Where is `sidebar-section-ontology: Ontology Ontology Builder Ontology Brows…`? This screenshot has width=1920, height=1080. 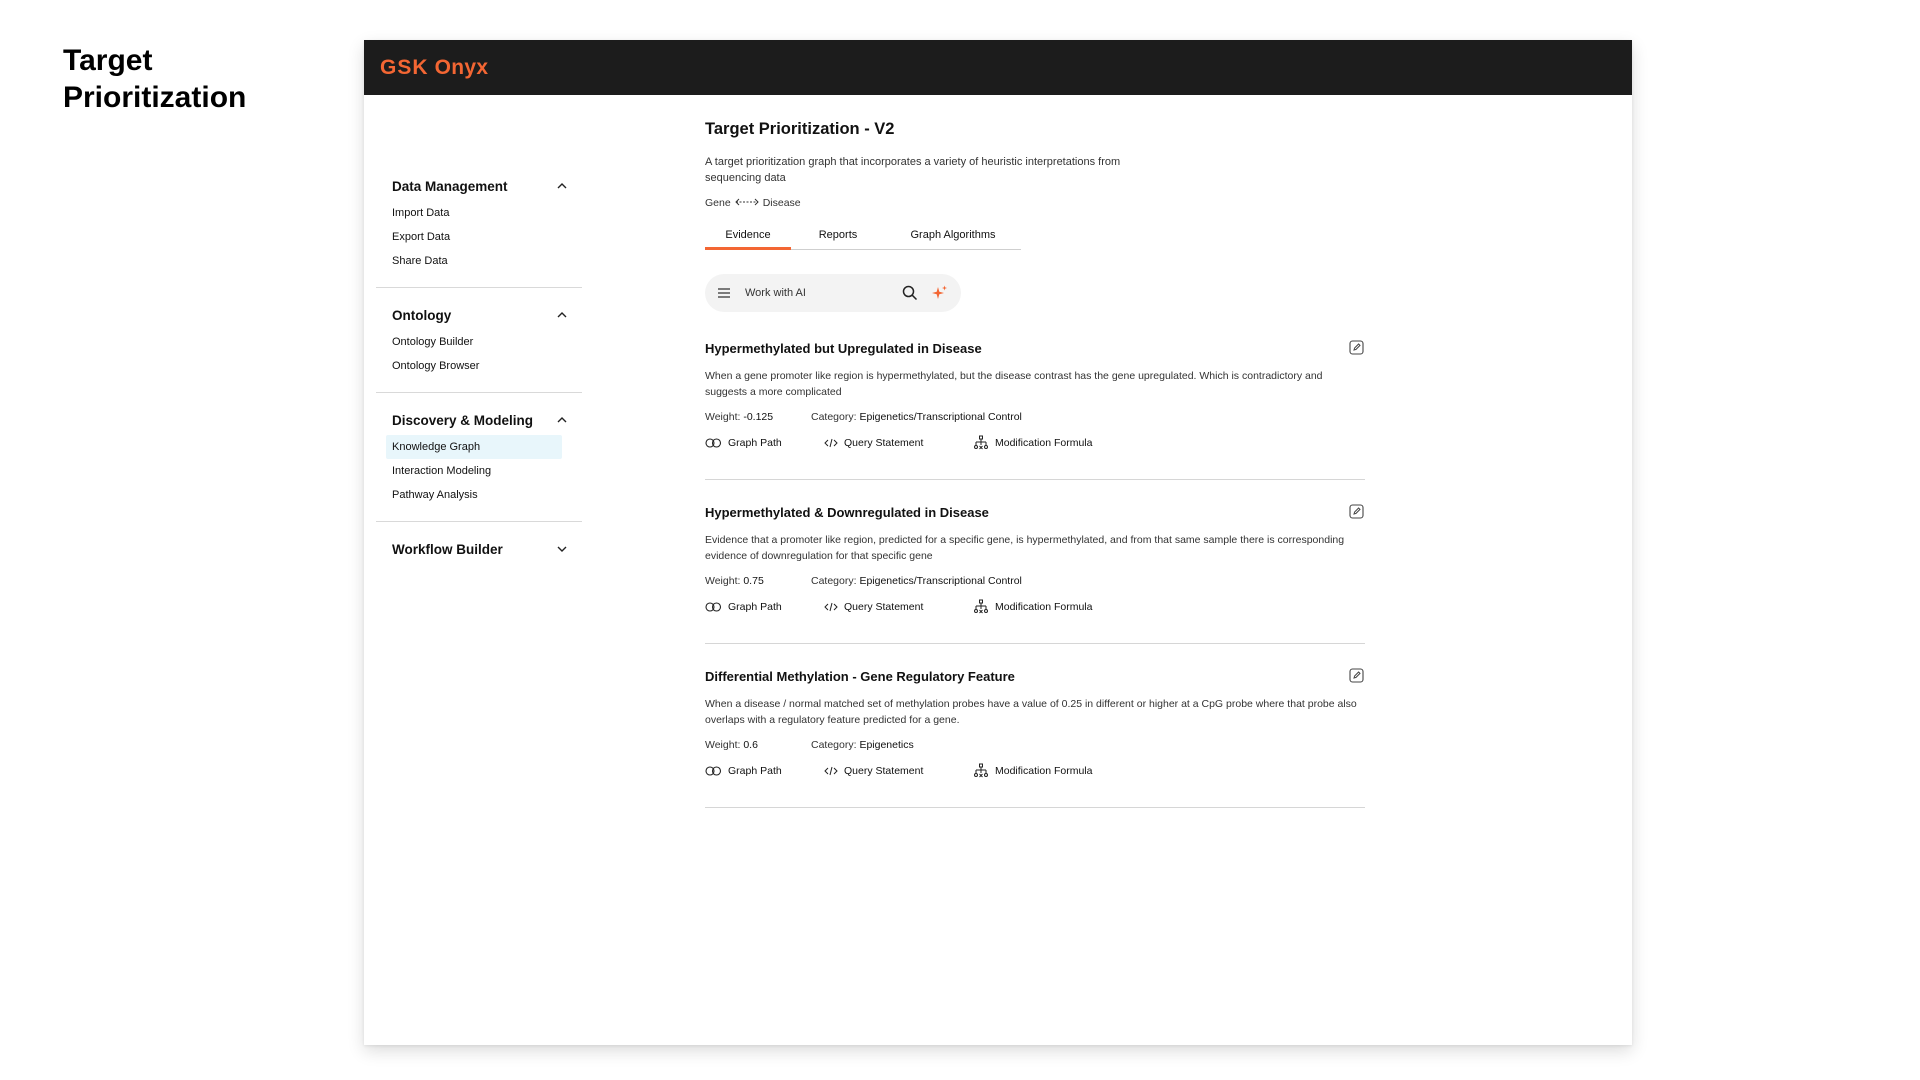
sidebar-section-ontology: Ontology Ontology Builder Ontology Brows… is located at coordinates (479, 348).